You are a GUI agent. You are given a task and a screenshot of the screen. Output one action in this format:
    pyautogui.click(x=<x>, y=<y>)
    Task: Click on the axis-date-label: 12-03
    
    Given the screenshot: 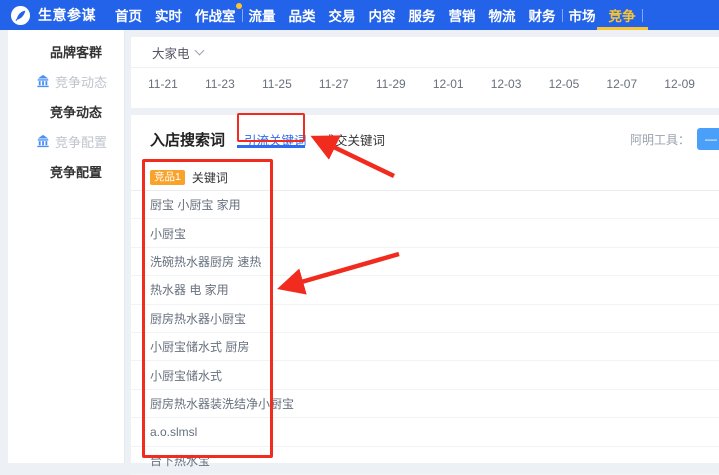 What is the action you would take?
    pyautogui.click(x=506, y=84)
    